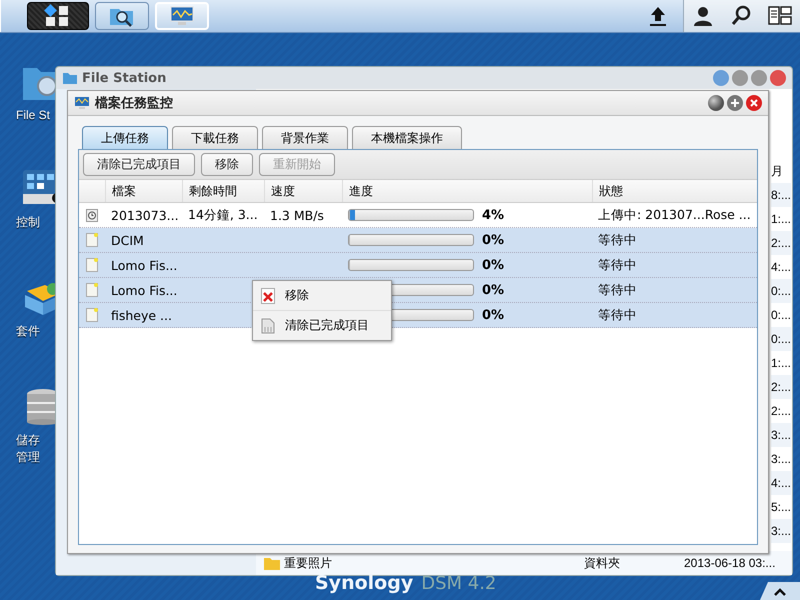 The height and width of the screenshot is (600, 800). What do you see at coordinates (674, 191) in the screenshot?
I see `column-header: 狀態` at bounding box center [674, 191].